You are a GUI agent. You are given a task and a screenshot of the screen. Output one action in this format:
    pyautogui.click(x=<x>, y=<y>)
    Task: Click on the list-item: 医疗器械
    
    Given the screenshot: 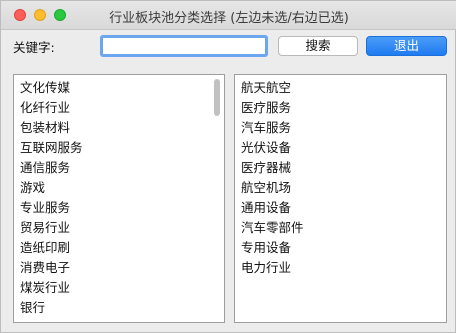 What is the action you would take?
    pyautogui.click(x=340, y=168)
    